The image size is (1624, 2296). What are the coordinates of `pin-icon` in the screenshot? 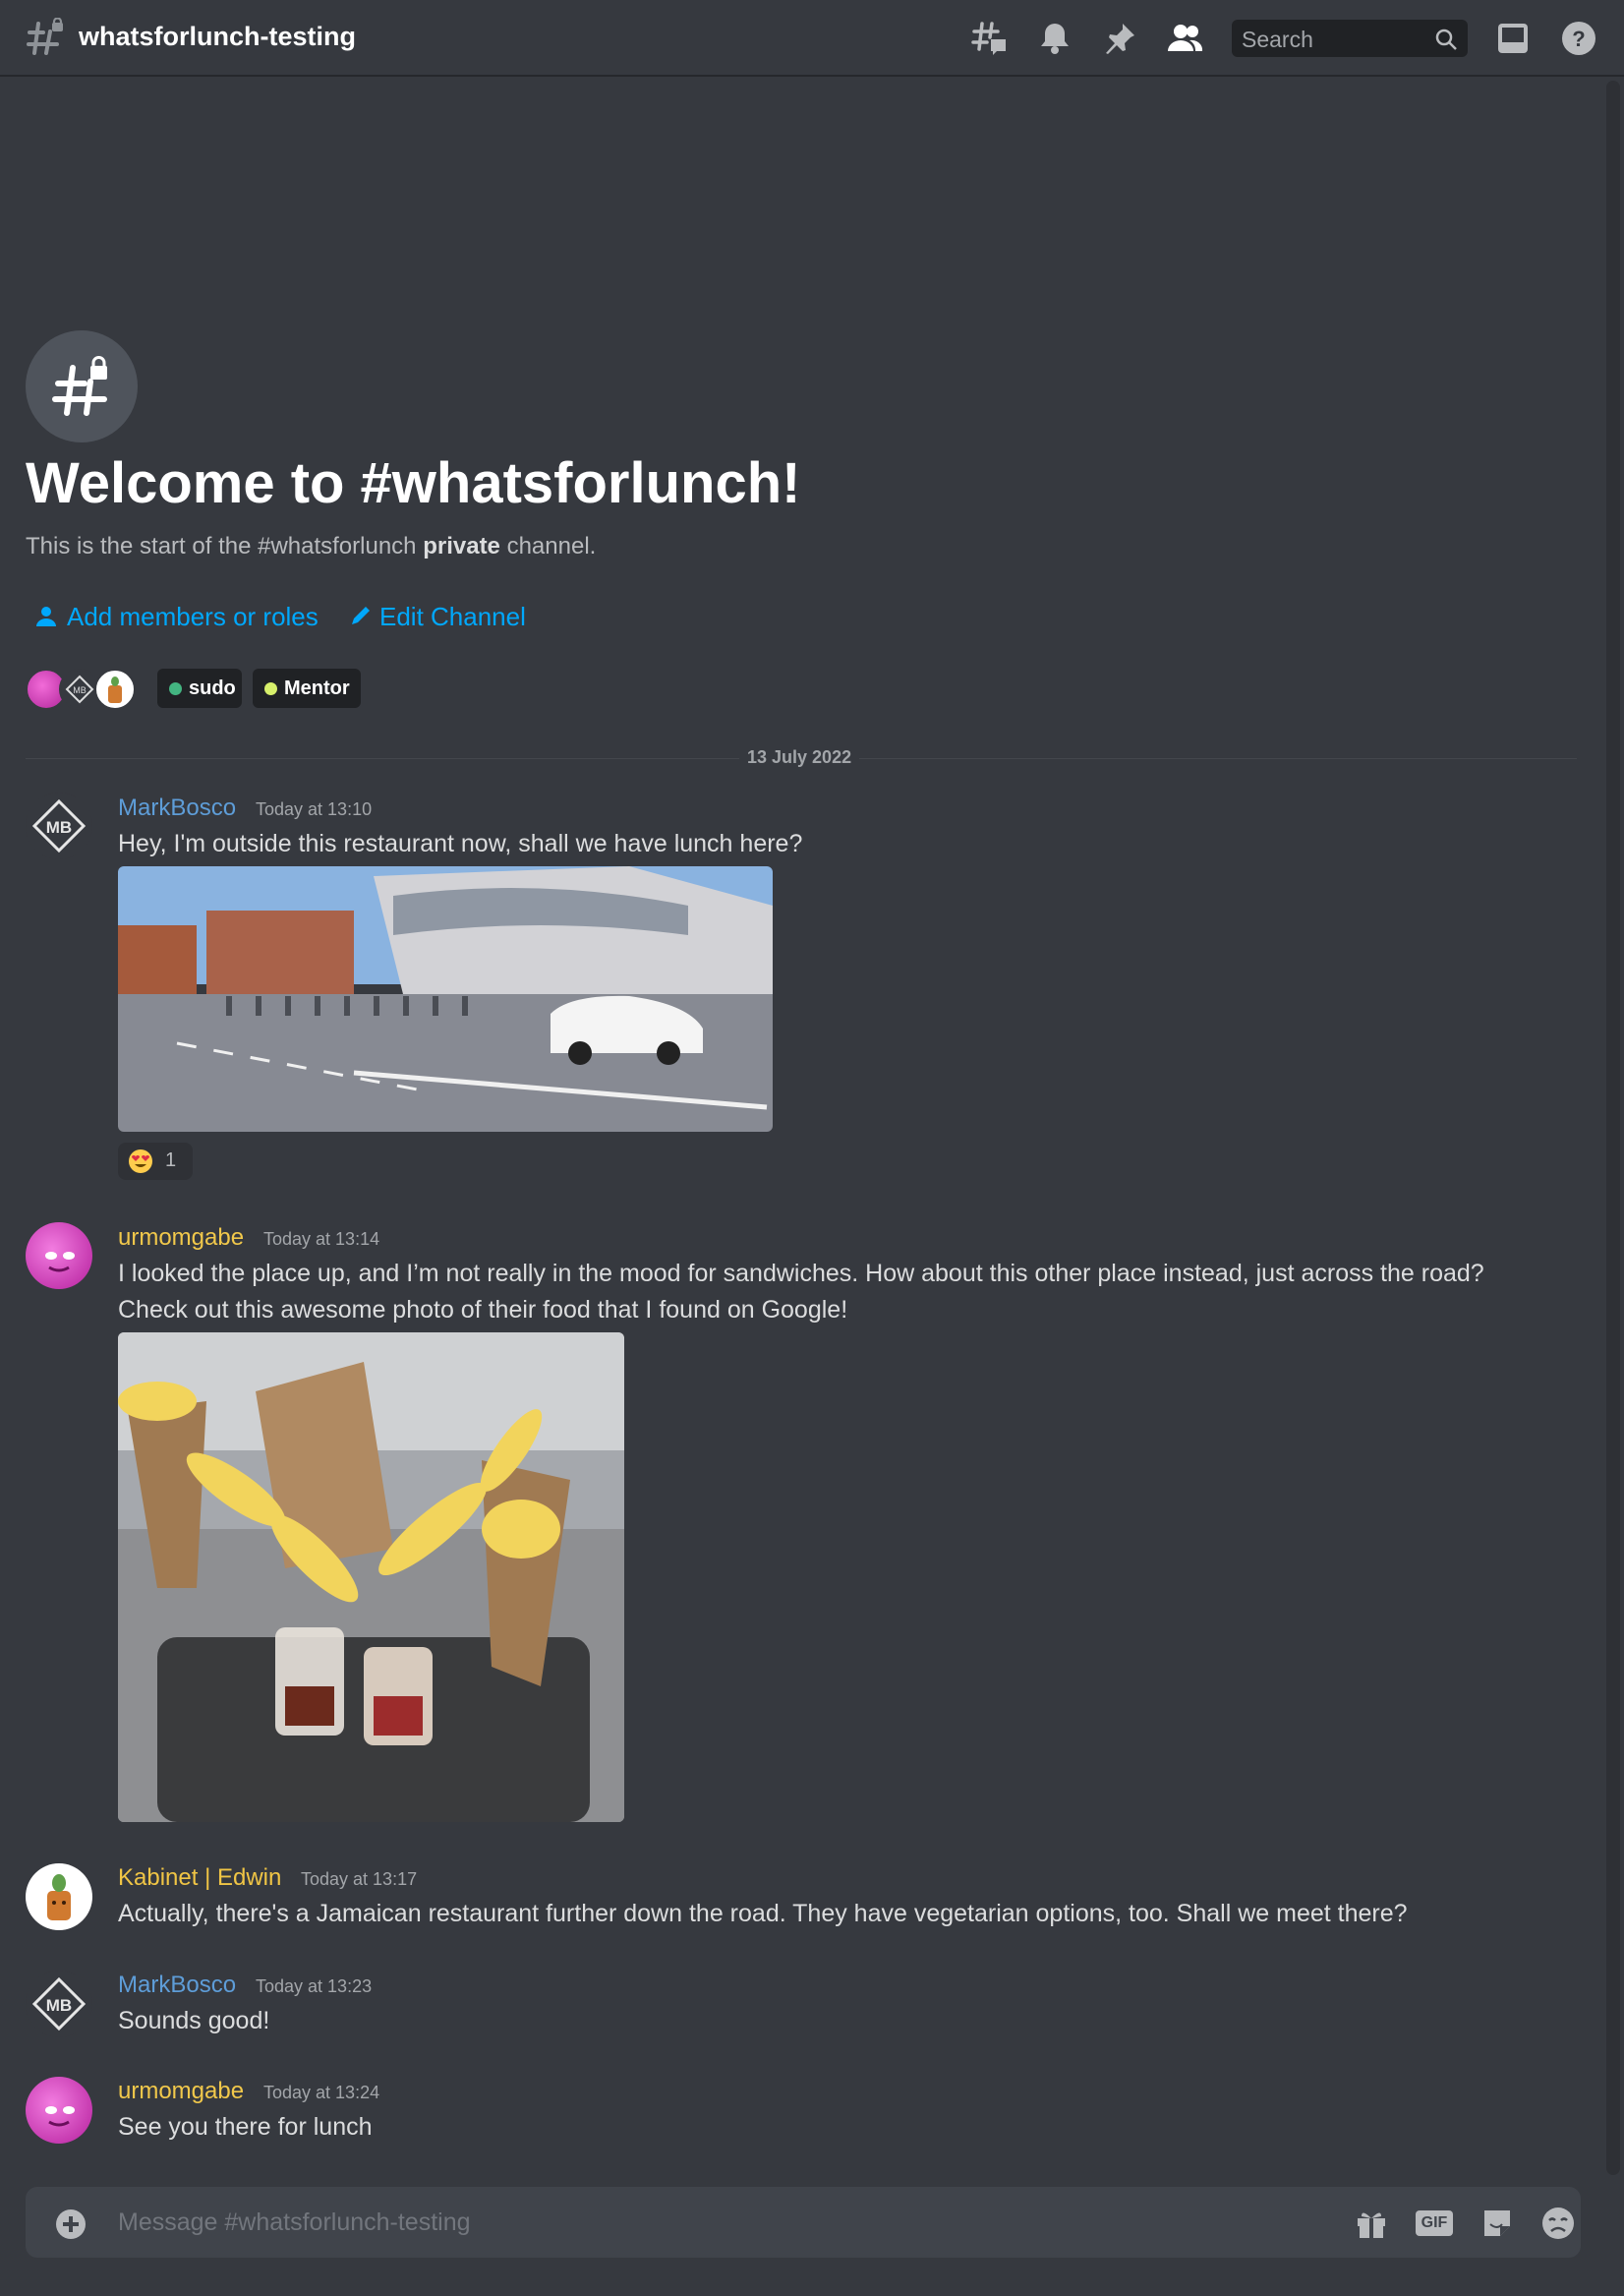 It's located at (1119, 38).